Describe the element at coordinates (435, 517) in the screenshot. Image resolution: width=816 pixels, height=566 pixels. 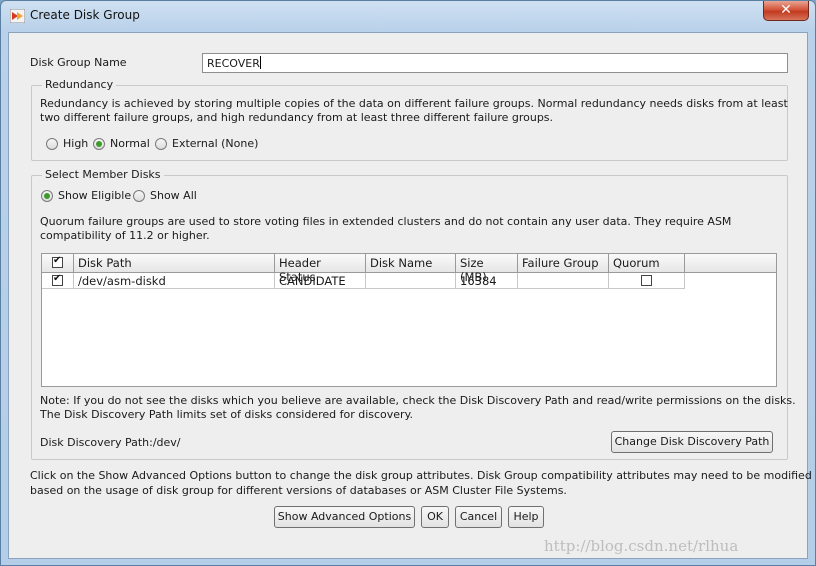
I see `ok-button: OK` at that location.